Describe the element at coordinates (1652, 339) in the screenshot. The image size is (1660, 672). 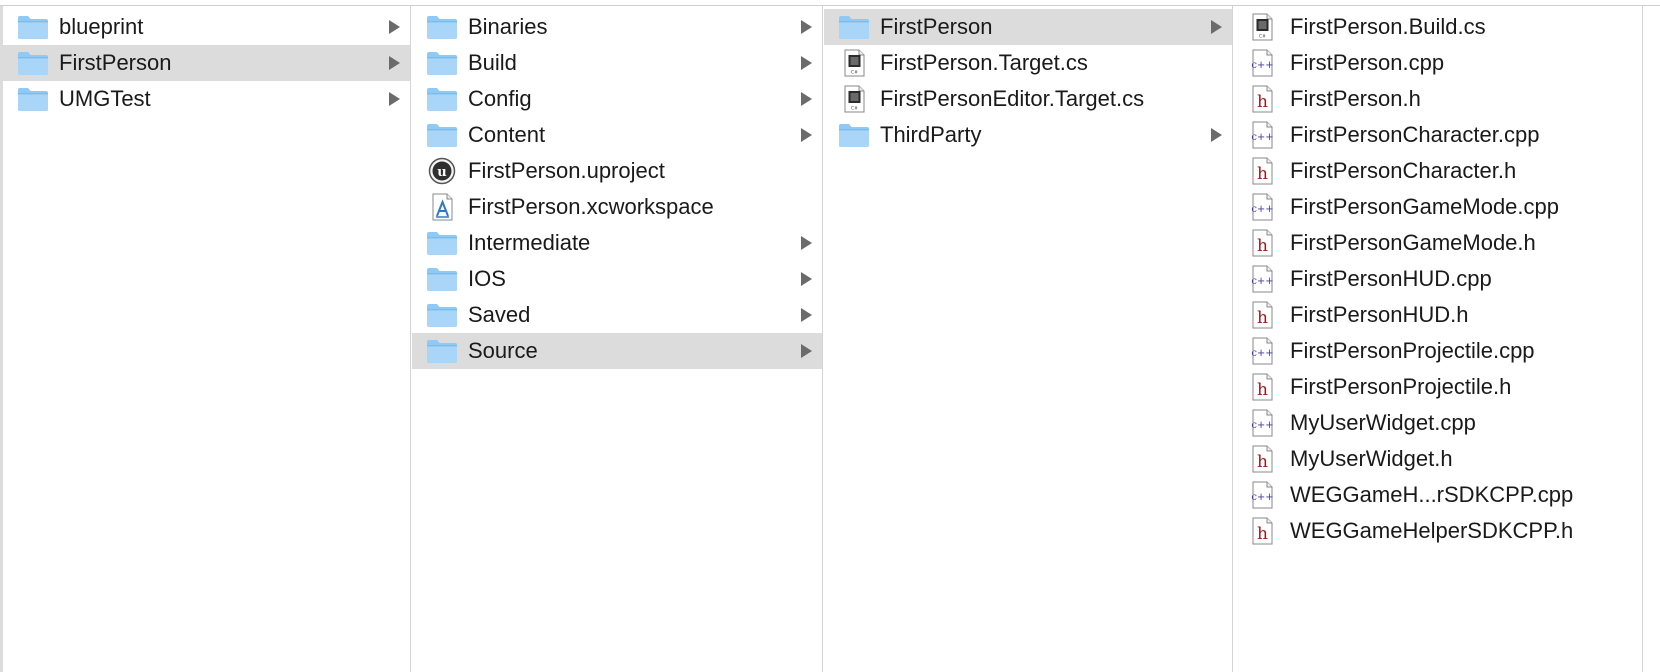
I see `column-gutter` at that location.